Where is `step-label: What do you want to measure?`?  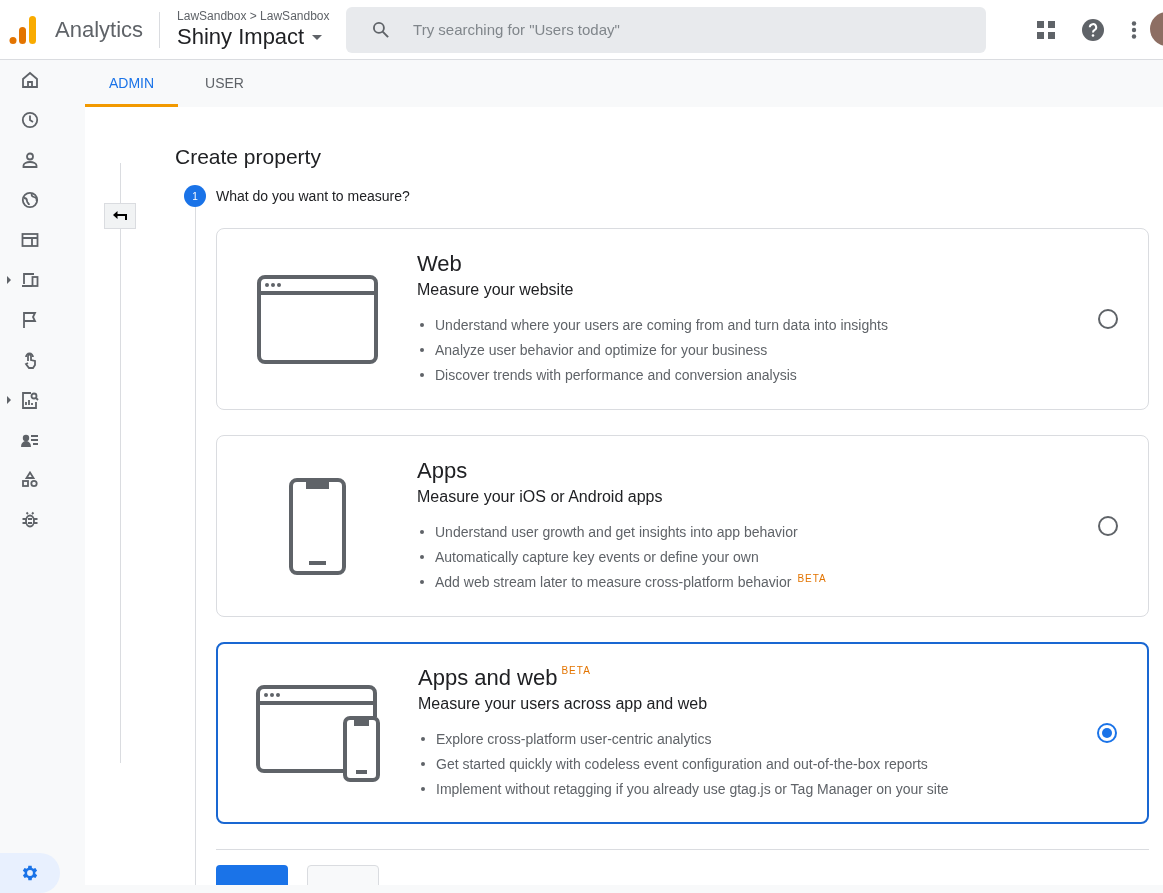
step-label: What do you want to measure? is located at coordinates (313, 196).